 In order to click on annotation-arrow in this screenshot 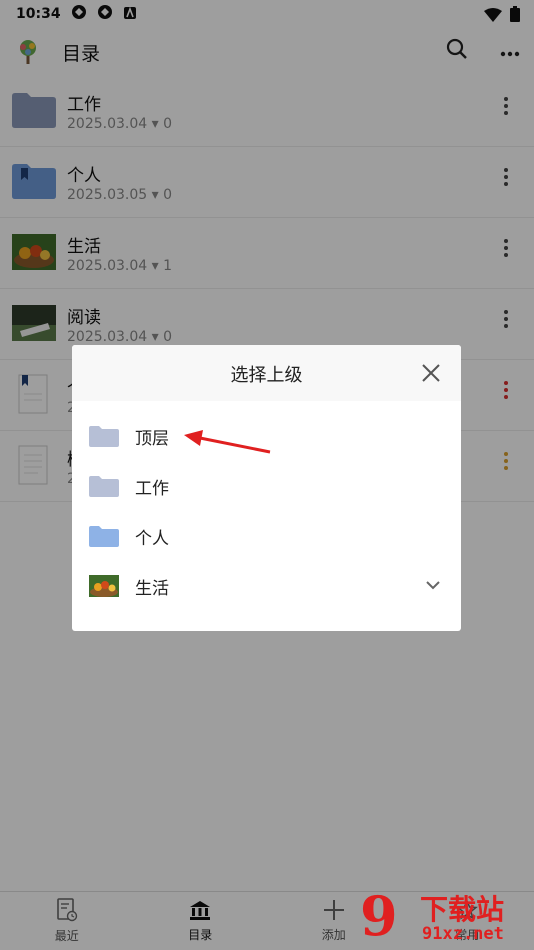, I will do `click(227, 442)`.